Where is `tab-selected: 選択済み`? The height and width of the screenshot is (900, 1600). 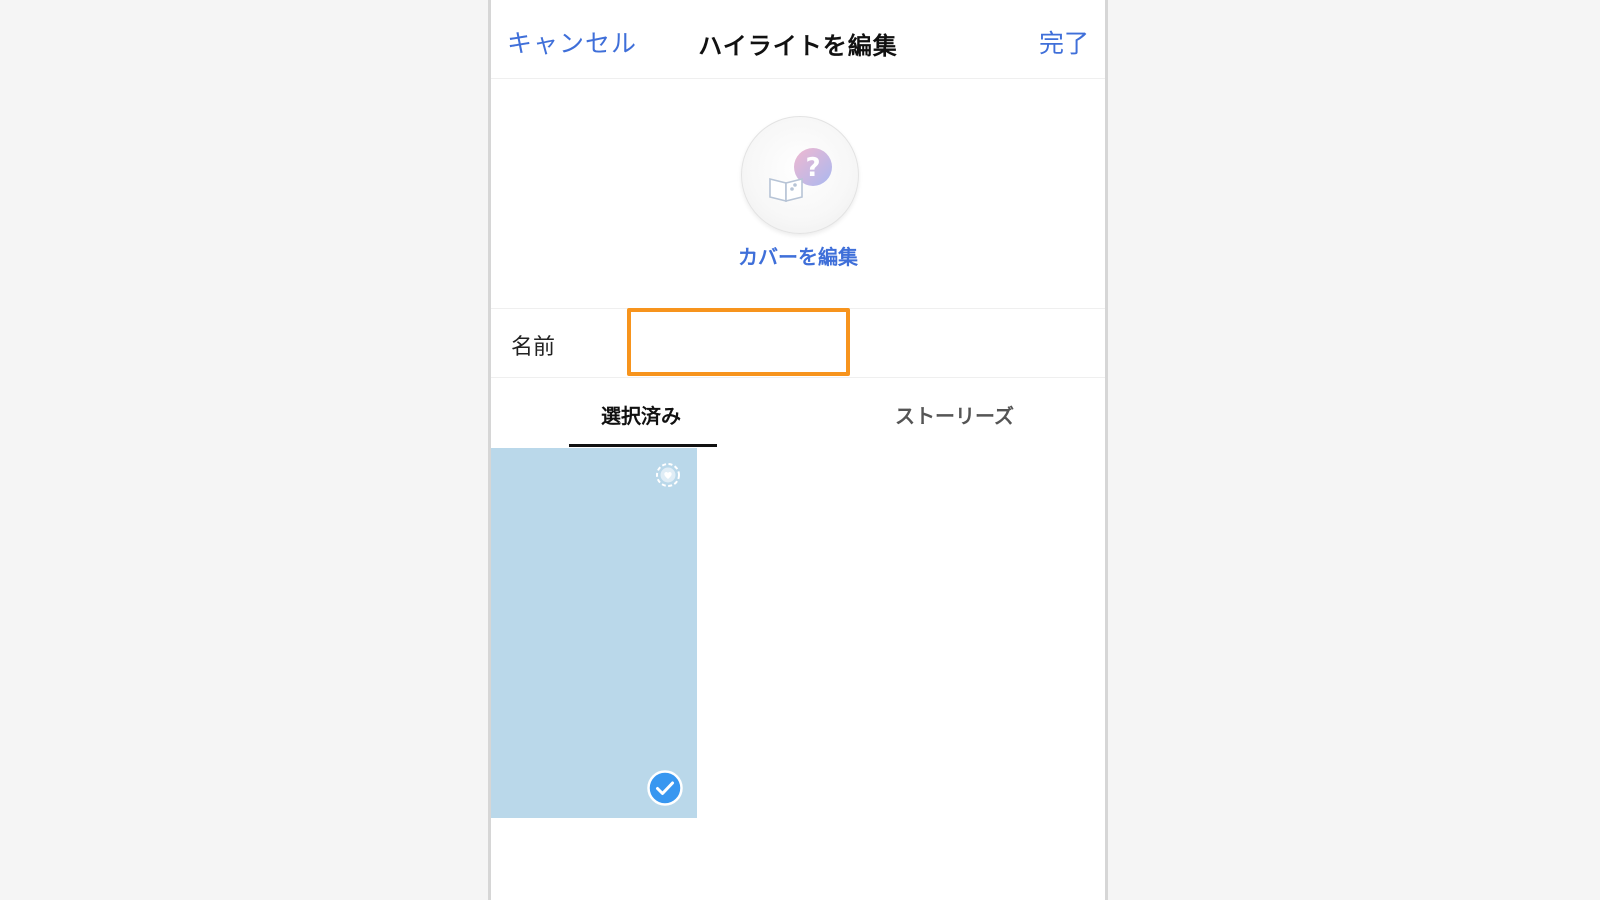
tab-selected: 選択済み is located at coordinates (641, 414).